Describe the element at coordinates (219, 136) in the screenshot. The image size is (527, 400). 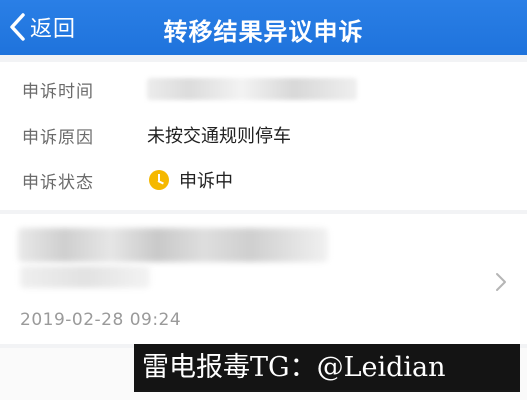
I see `appeal-reason-value: 未按交通规则停车` at that location.